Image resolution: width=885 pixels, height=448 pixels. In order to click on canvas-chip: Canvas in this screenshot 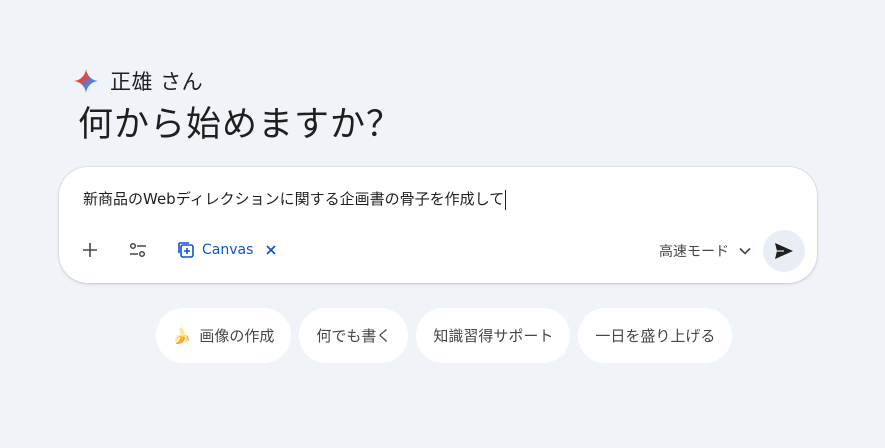, I will do `click(227, 250)`.